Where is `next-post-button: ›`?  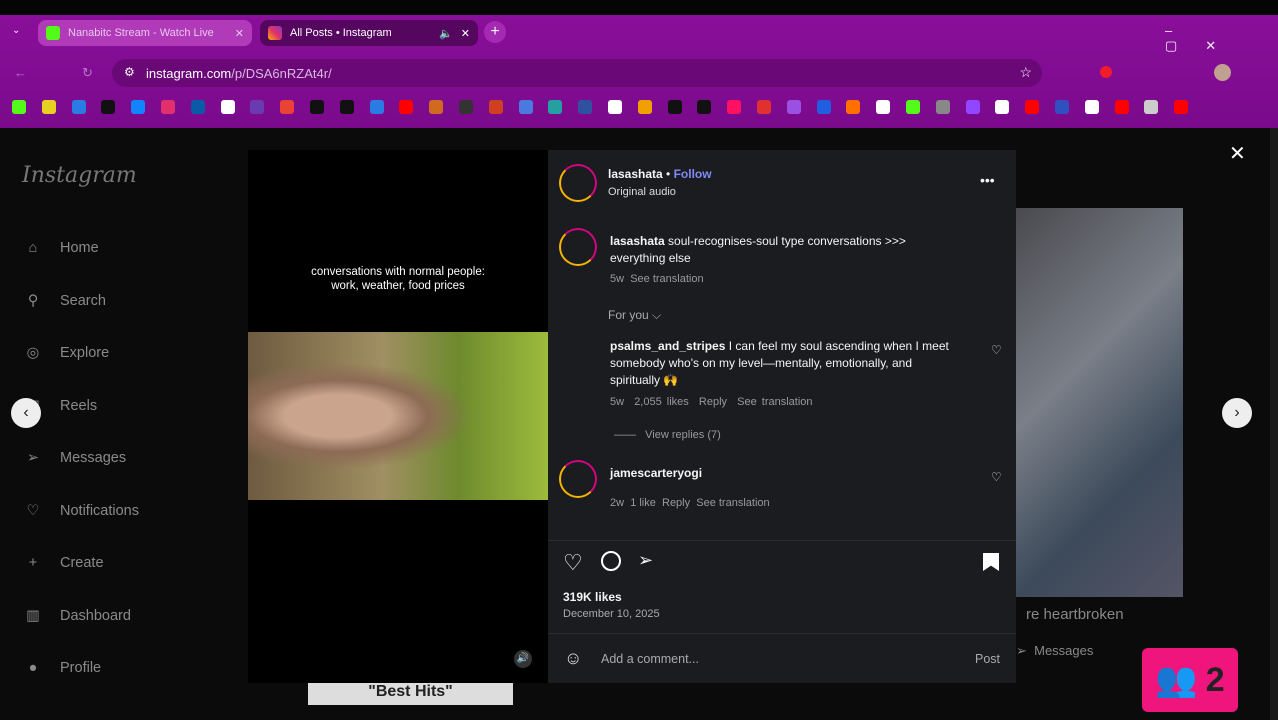
next-post-button: › is located at coordinates (1237, 413).